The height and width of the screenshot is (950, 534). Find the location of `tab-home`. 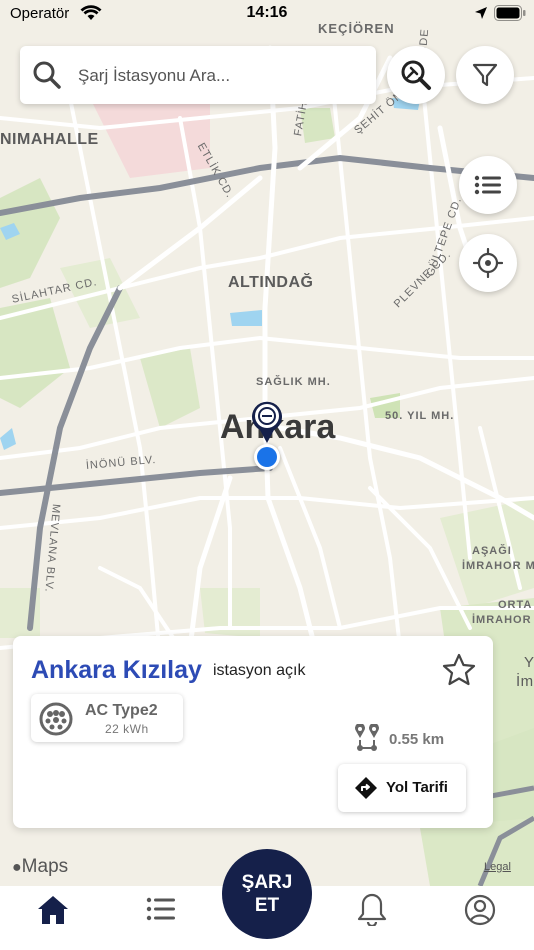

tab-home is located at coordinates (53, 912).